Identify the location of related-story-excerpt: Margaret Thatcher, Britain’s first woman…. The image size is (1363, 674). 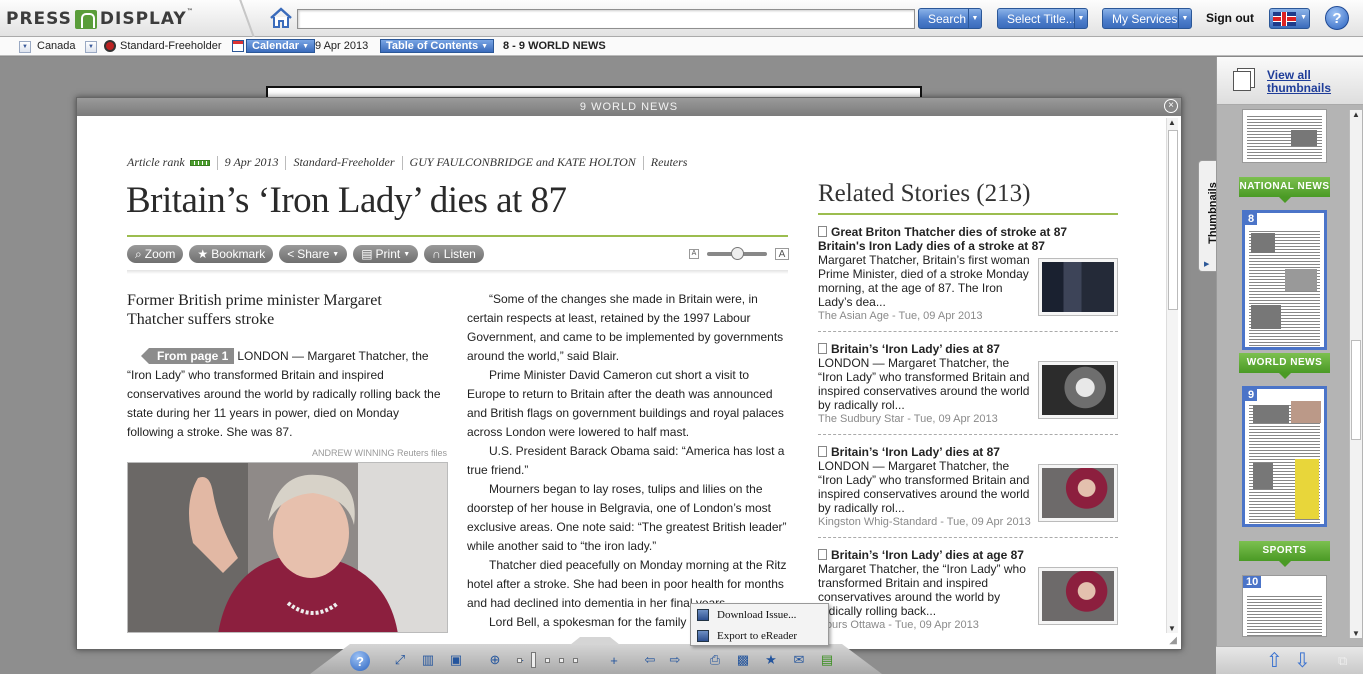
(924, 281).